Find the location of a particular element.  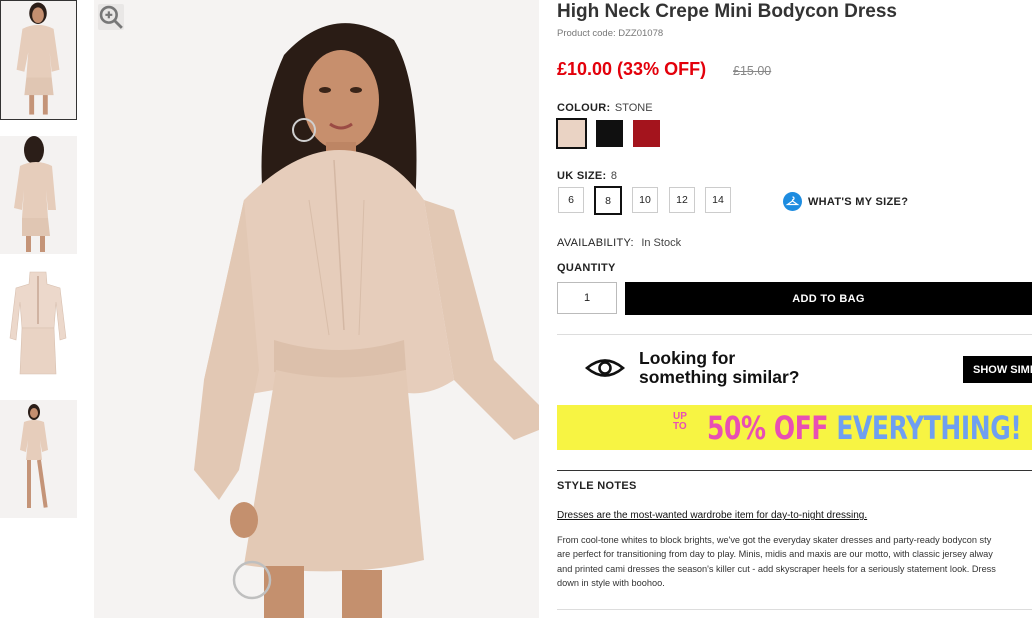

colour-value: STONE is located at coordinates (633, 108).